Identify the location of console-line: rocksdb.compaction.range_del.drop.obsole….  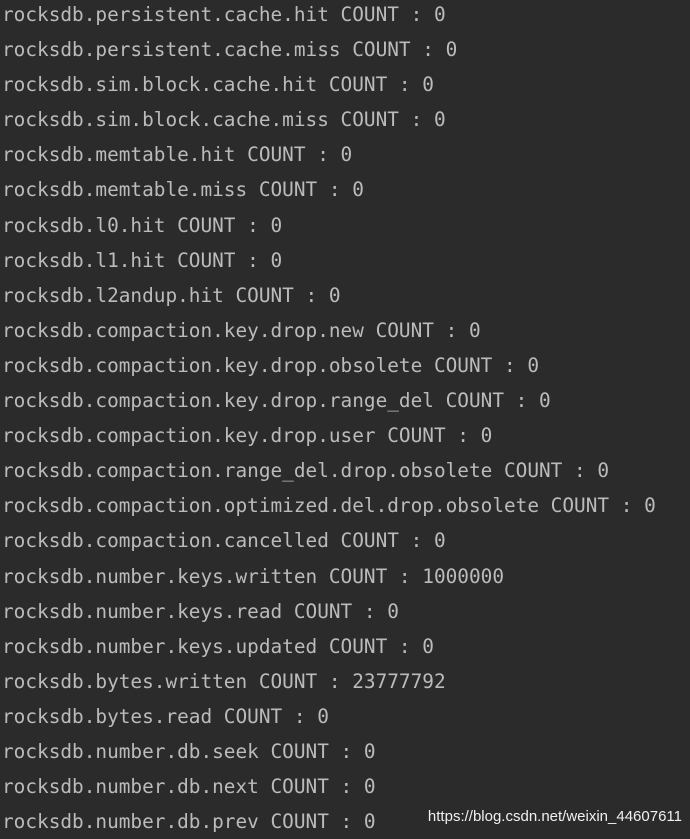
(306, 471).